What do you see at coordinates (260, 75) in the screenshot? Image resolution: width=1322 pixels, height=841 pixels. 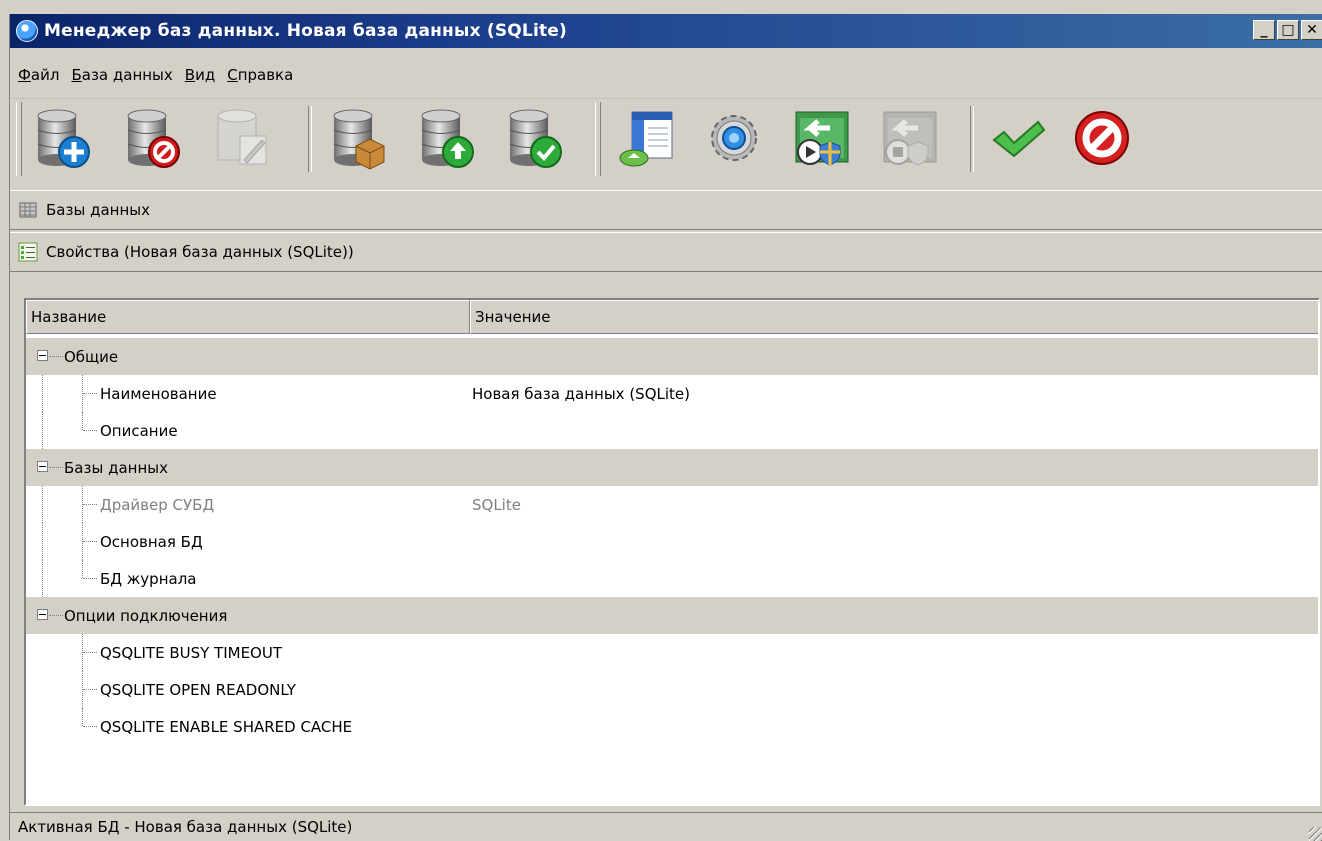 I see `menu-help: Справка` at bounding box center [260, 75].